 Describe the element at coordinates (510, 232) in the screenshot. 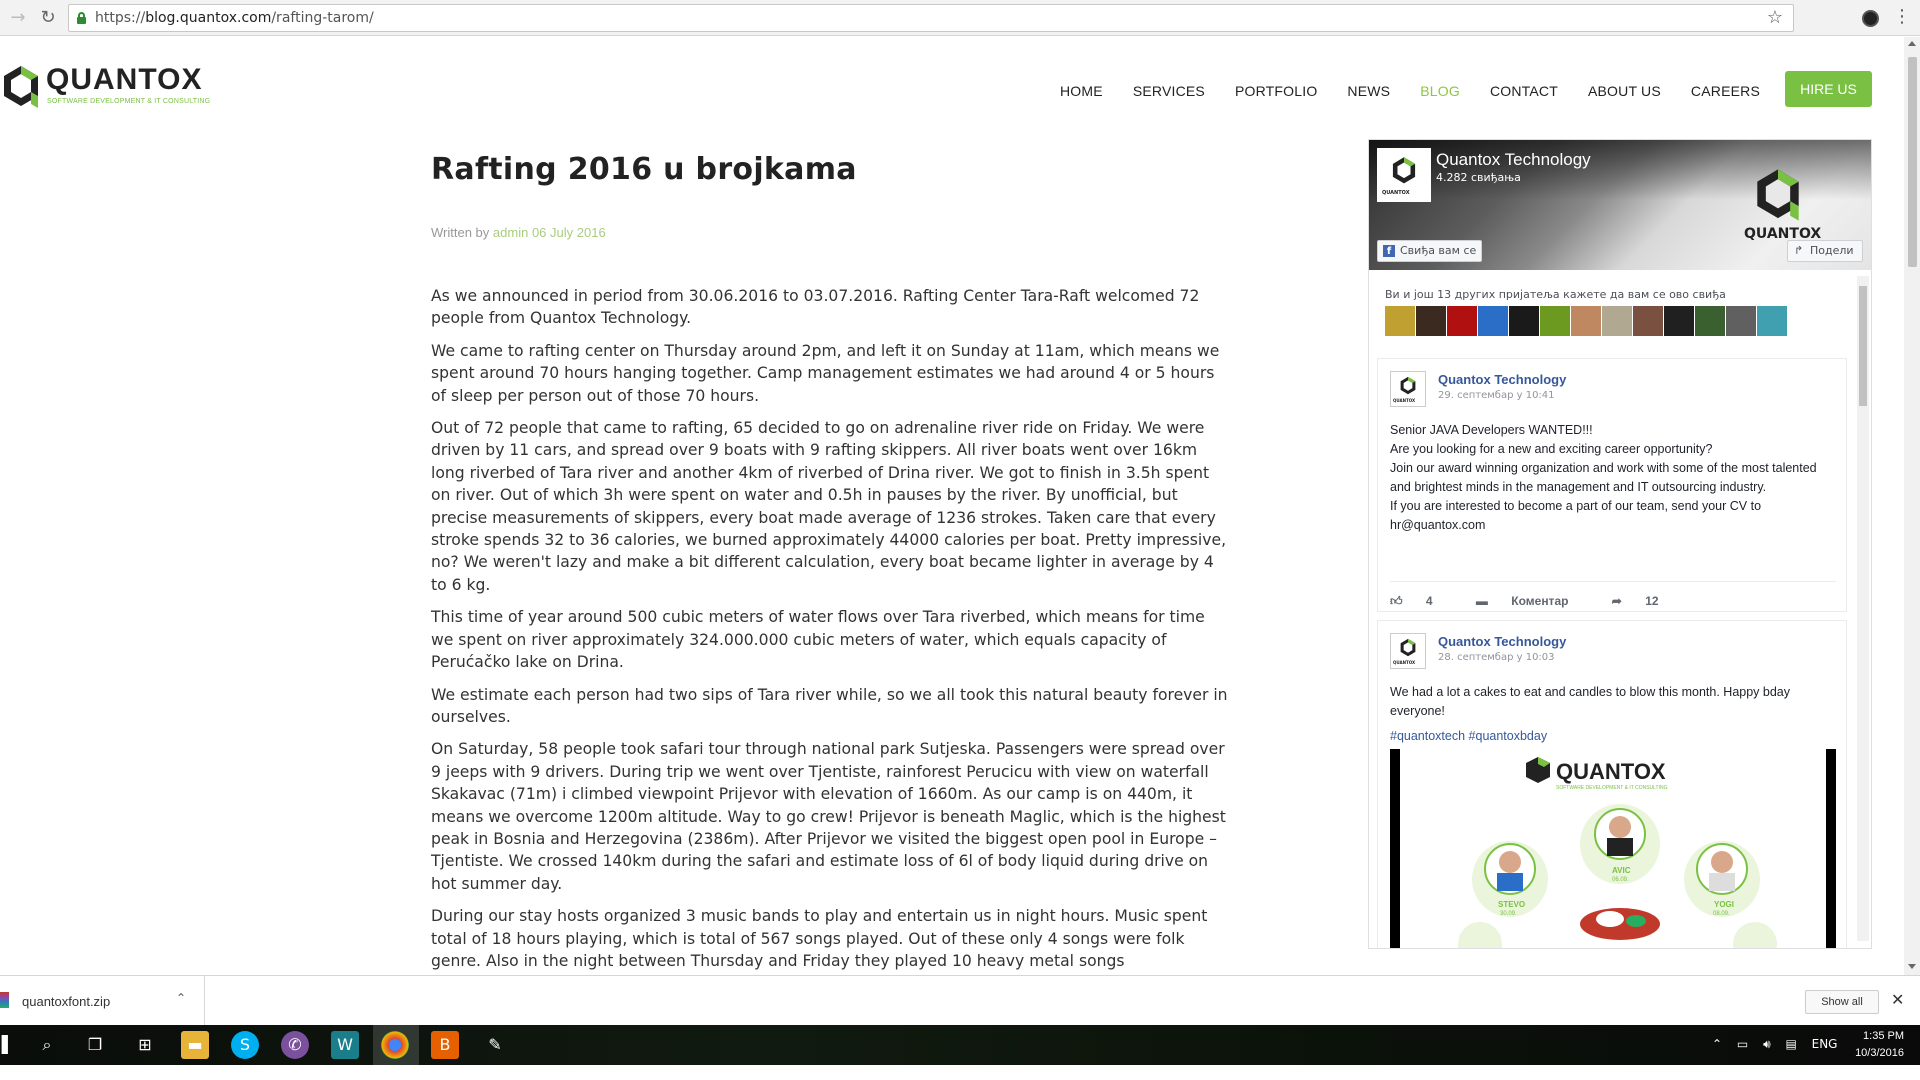

I see `author-link: admin` at that location.